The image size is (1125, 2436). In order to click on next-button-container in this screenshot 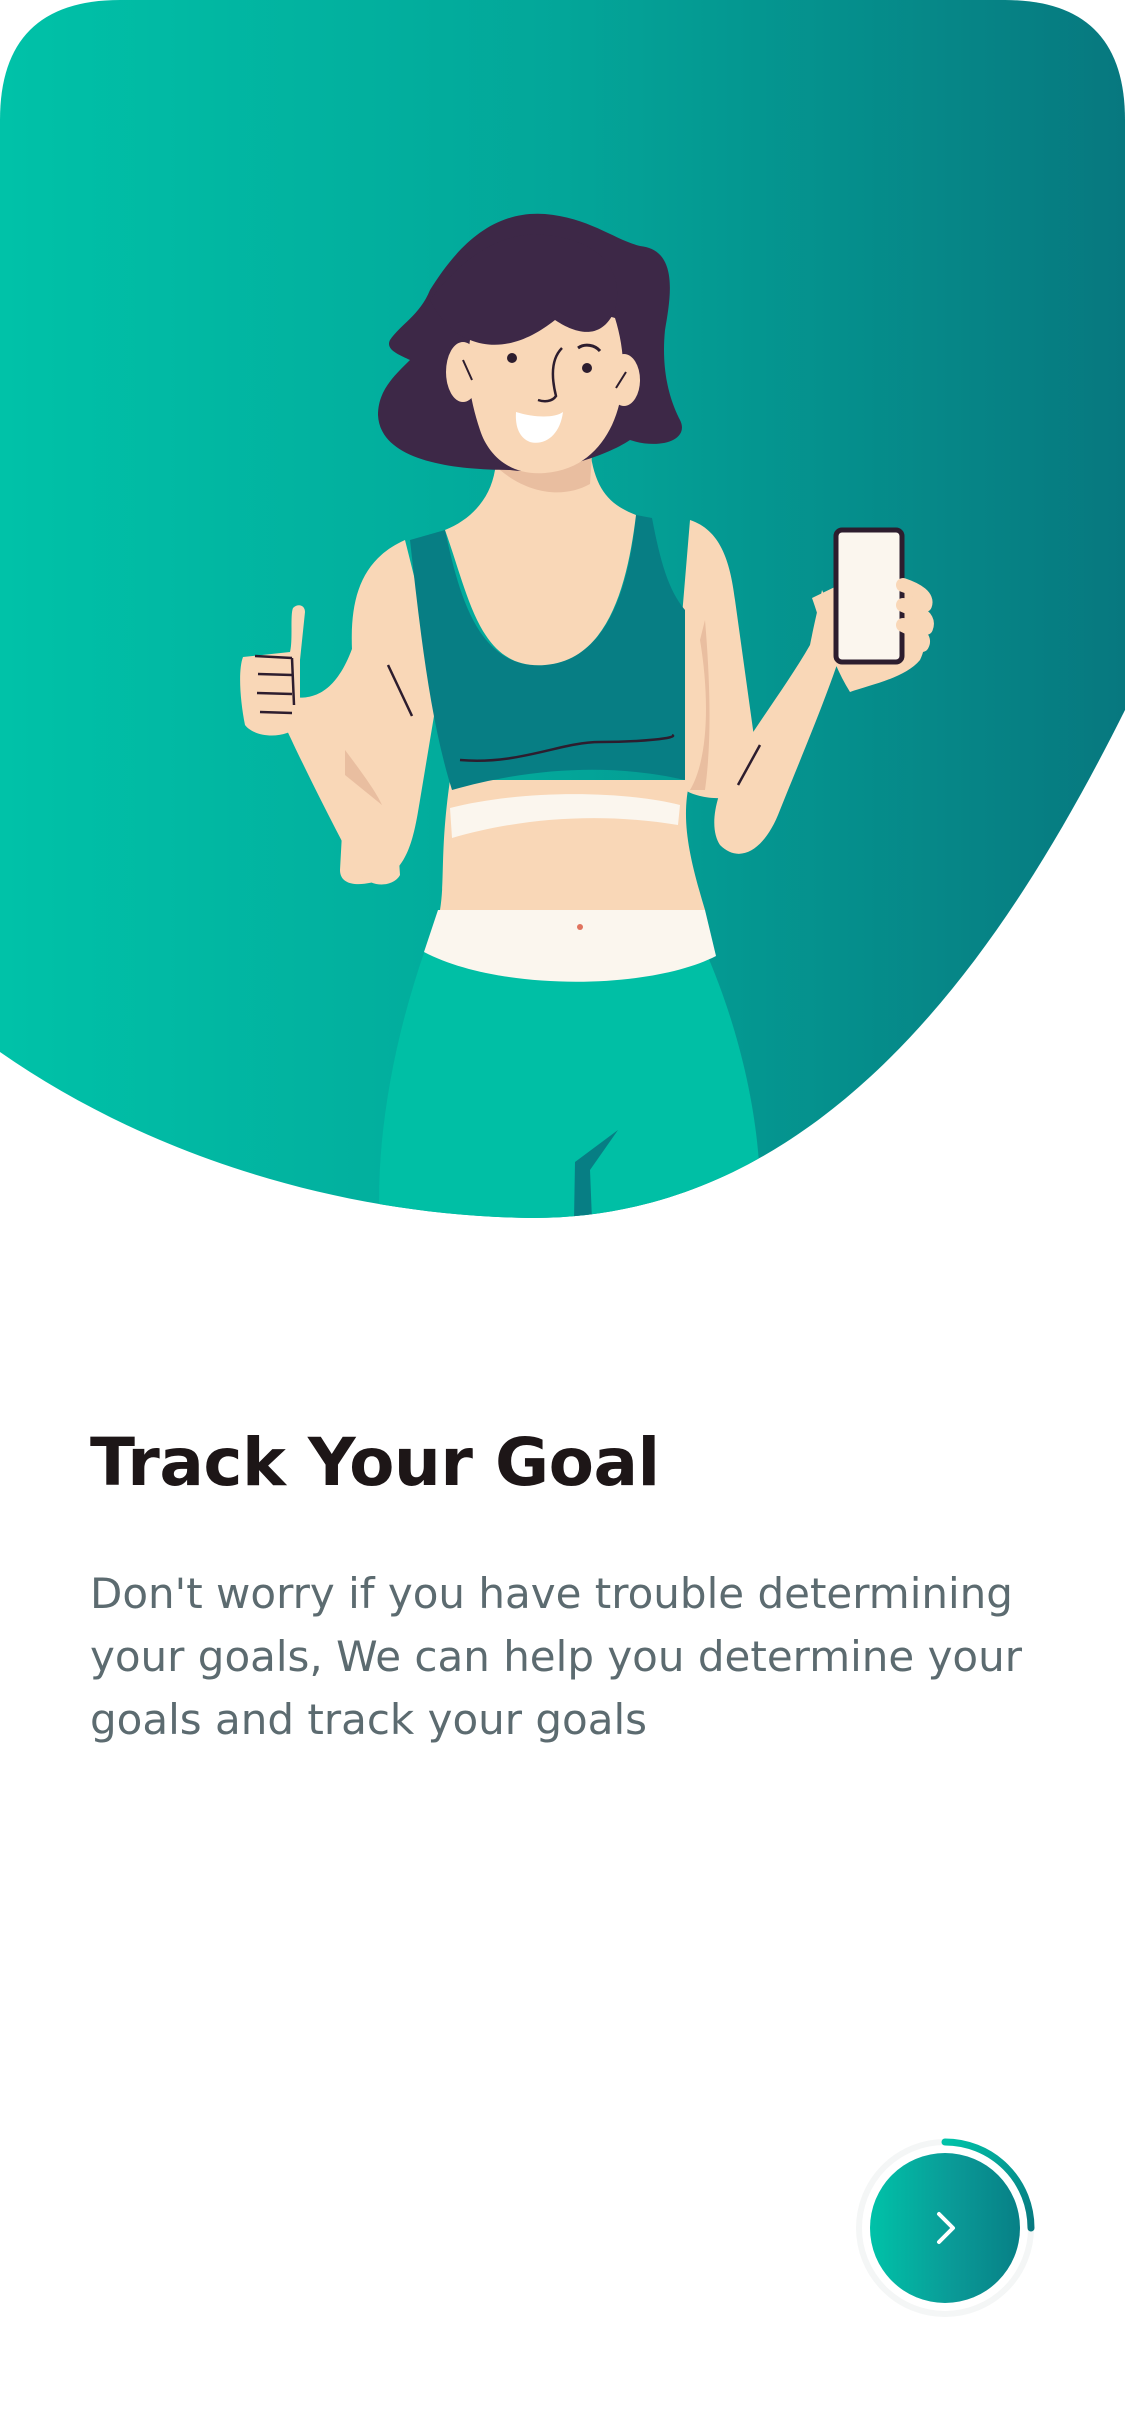, I will do `click(955, 2220)`.